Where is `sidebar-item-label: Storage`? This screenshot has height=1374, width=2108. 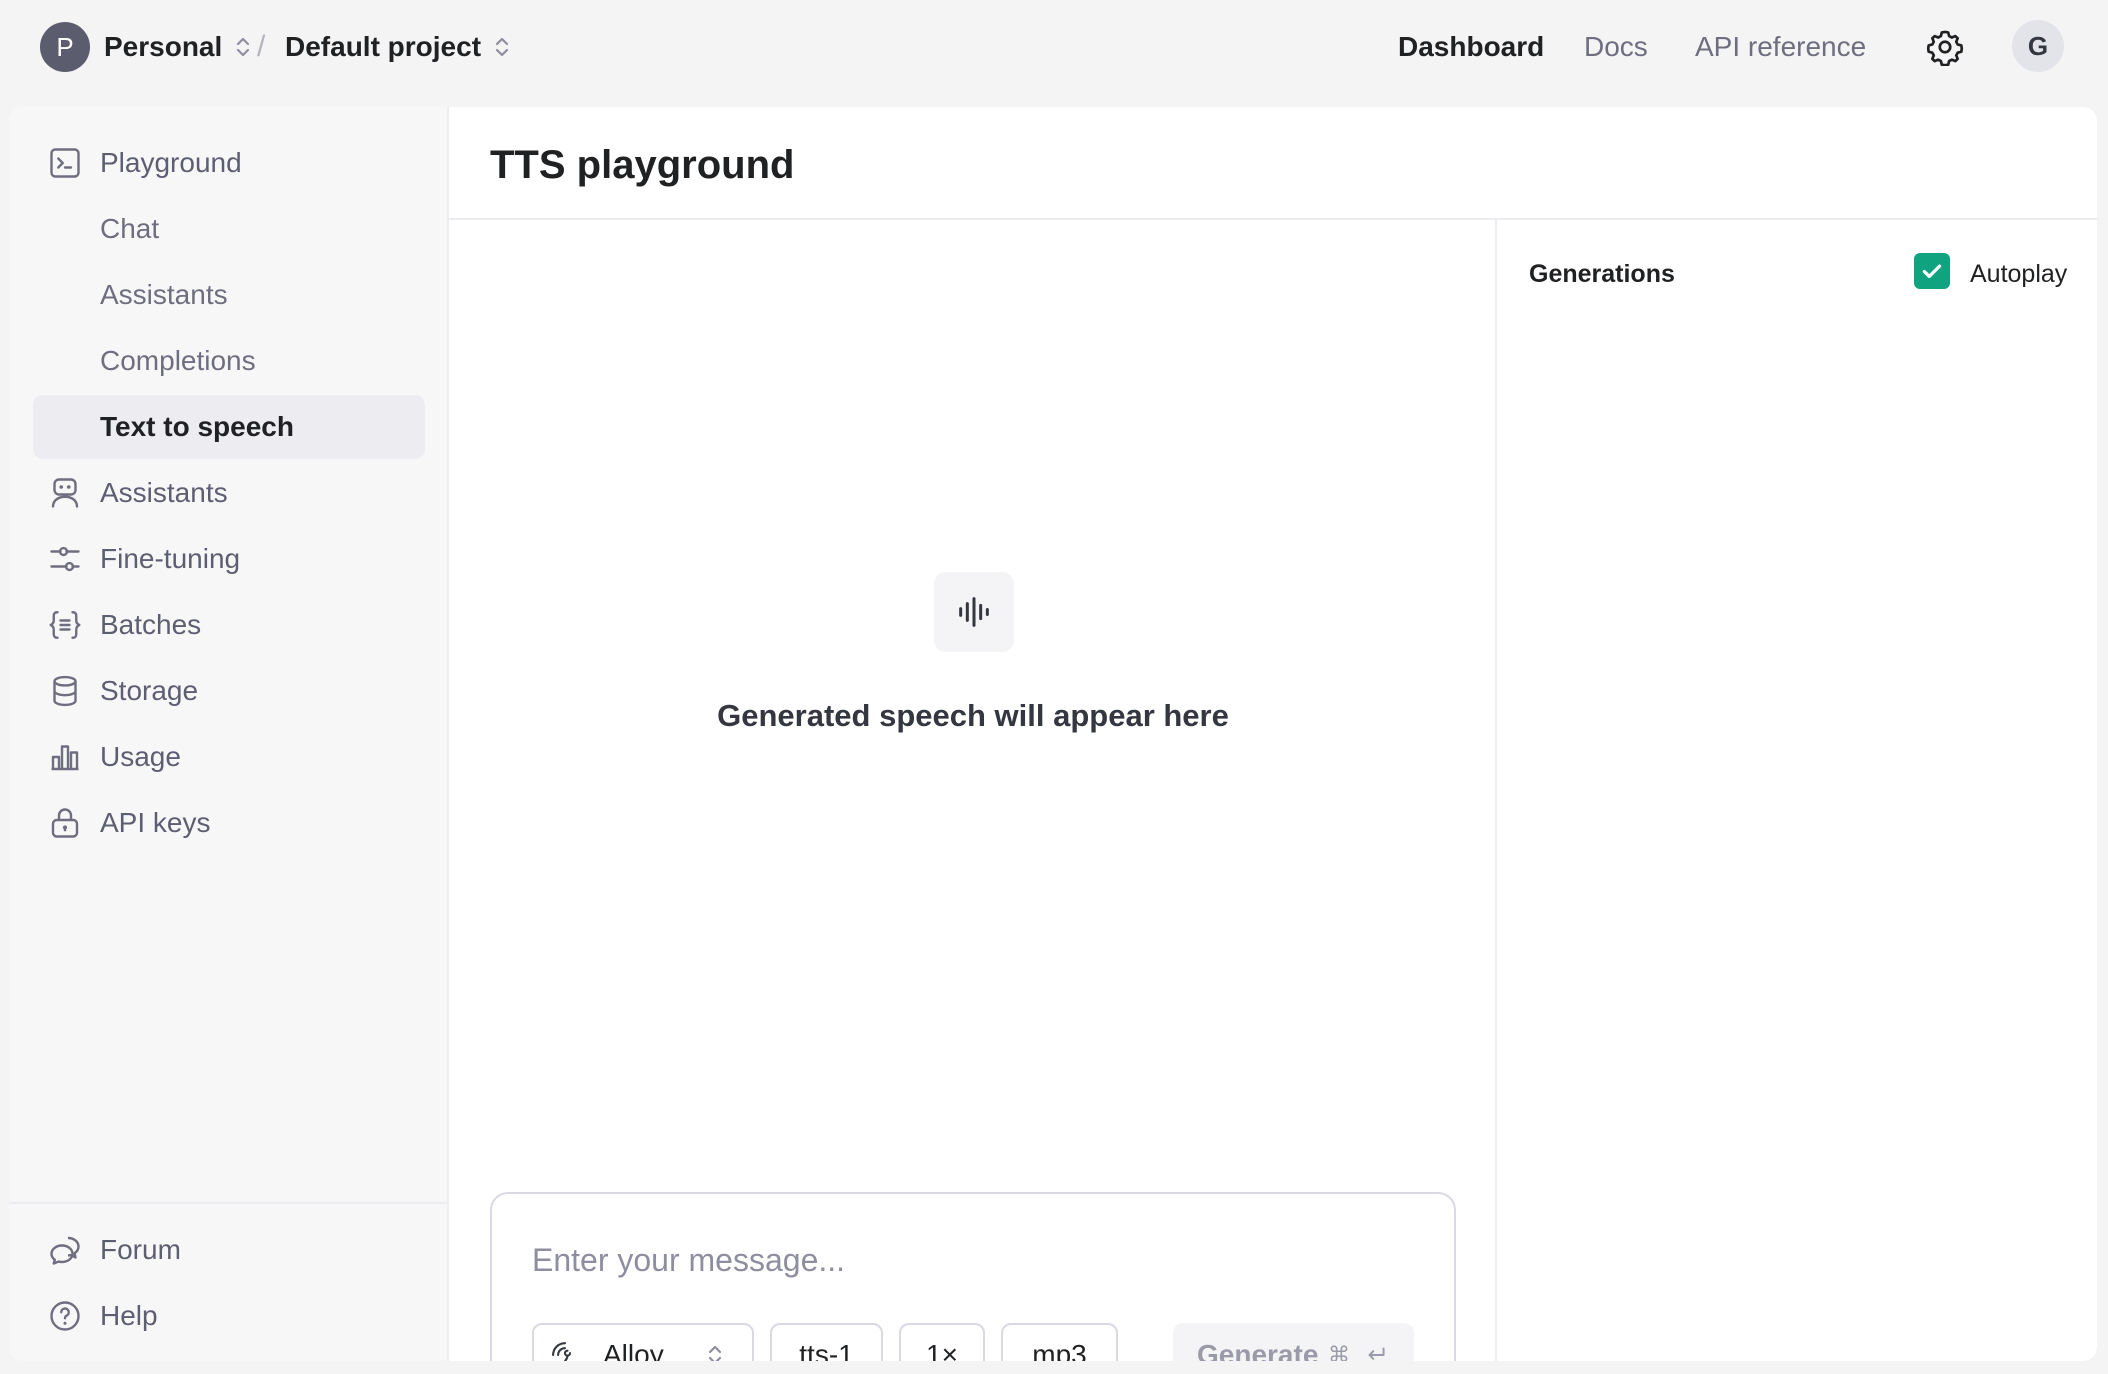 sidebar-item-label: Storage is located at coordinates (149, 690).